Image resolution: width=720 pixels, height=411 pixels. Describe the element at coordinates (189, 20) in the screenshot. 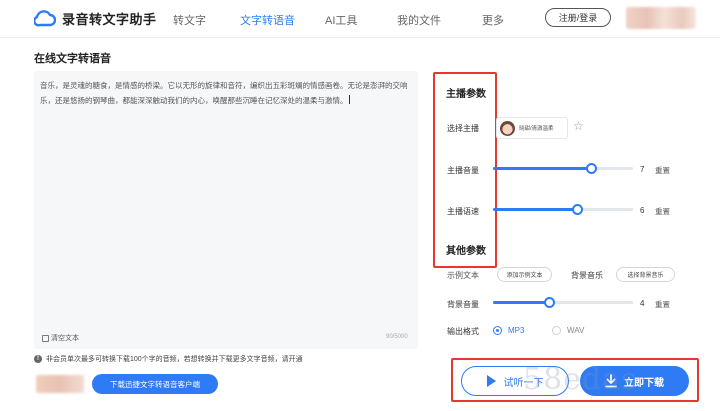

I see `nav-speech-to-text: 转文字` at that location.